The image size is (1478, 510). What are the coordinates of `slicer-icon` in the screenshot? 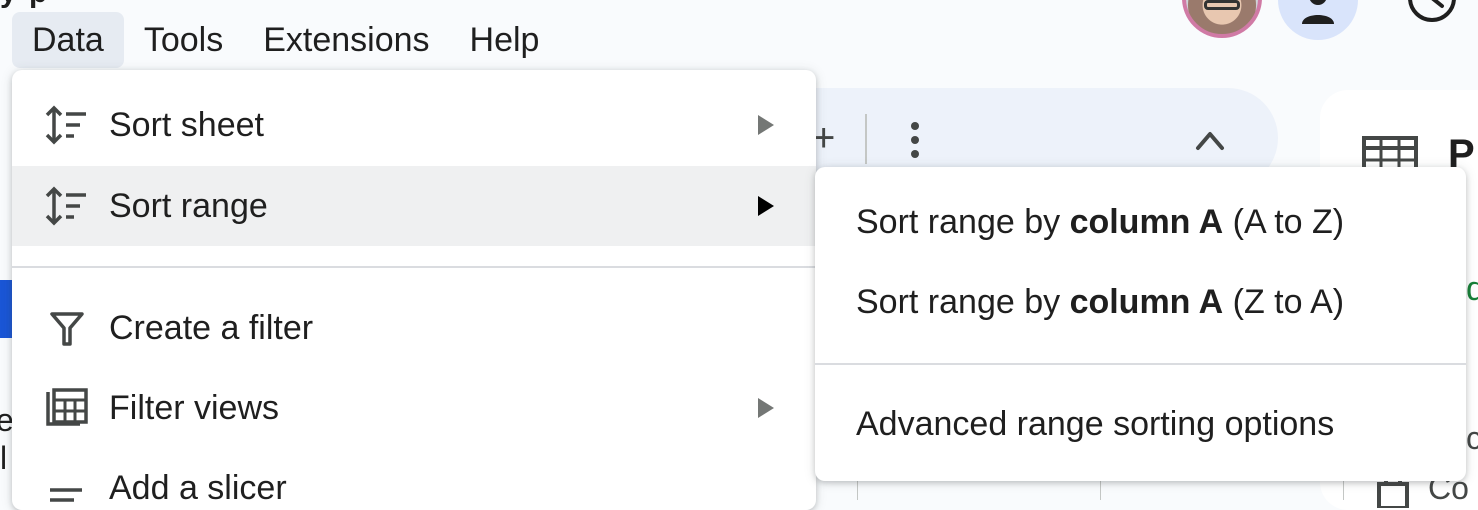 It's located at (66, 495).